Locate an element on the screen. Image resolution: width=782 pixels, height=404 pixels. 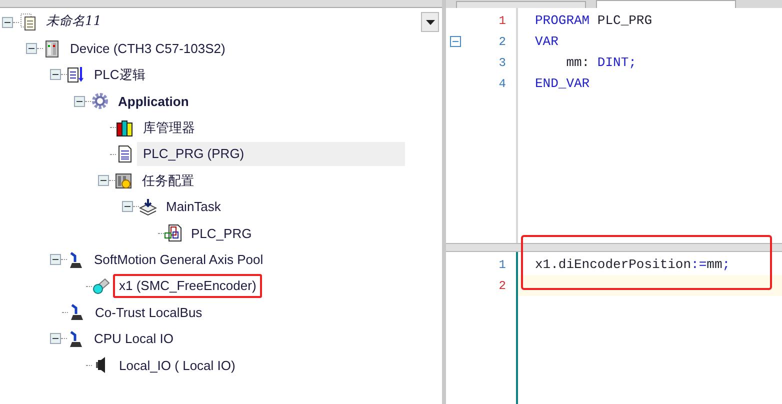
program-icon is located at coordinates (76, 75).